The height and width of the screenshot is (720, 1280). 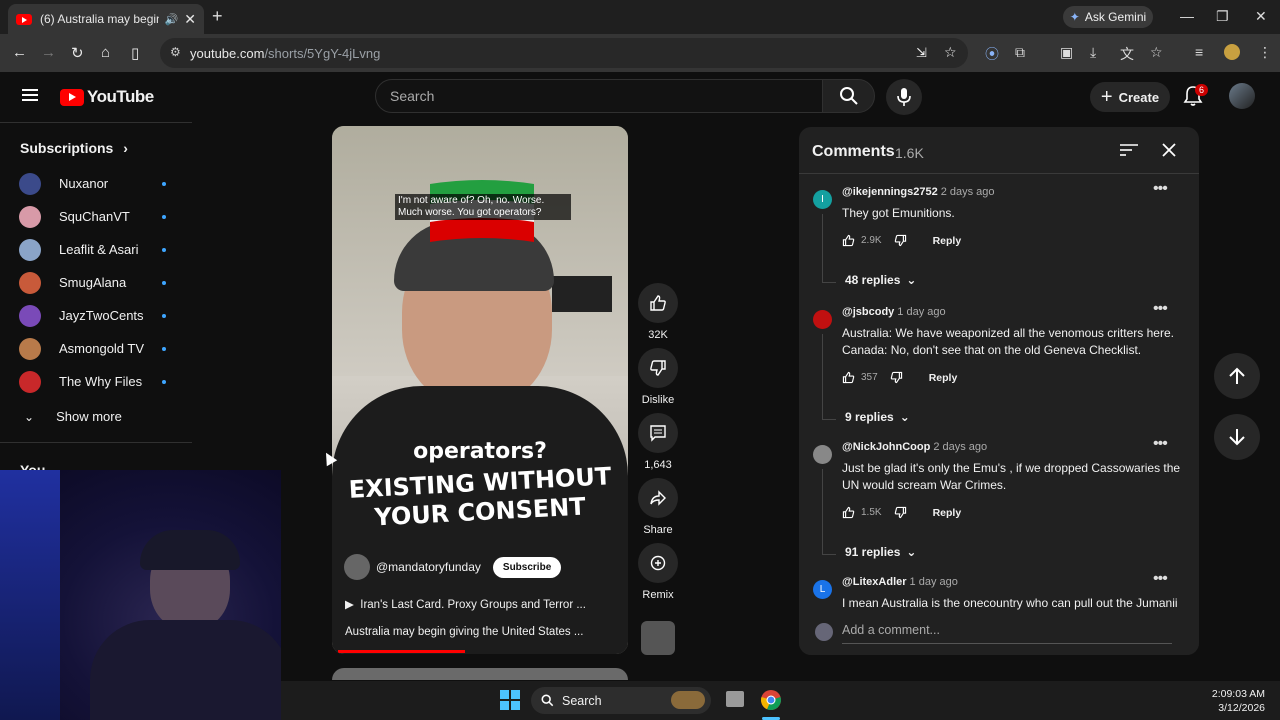 I want to click on sidebar-subscription-item: The Why Files, so click(x=96, y=381).